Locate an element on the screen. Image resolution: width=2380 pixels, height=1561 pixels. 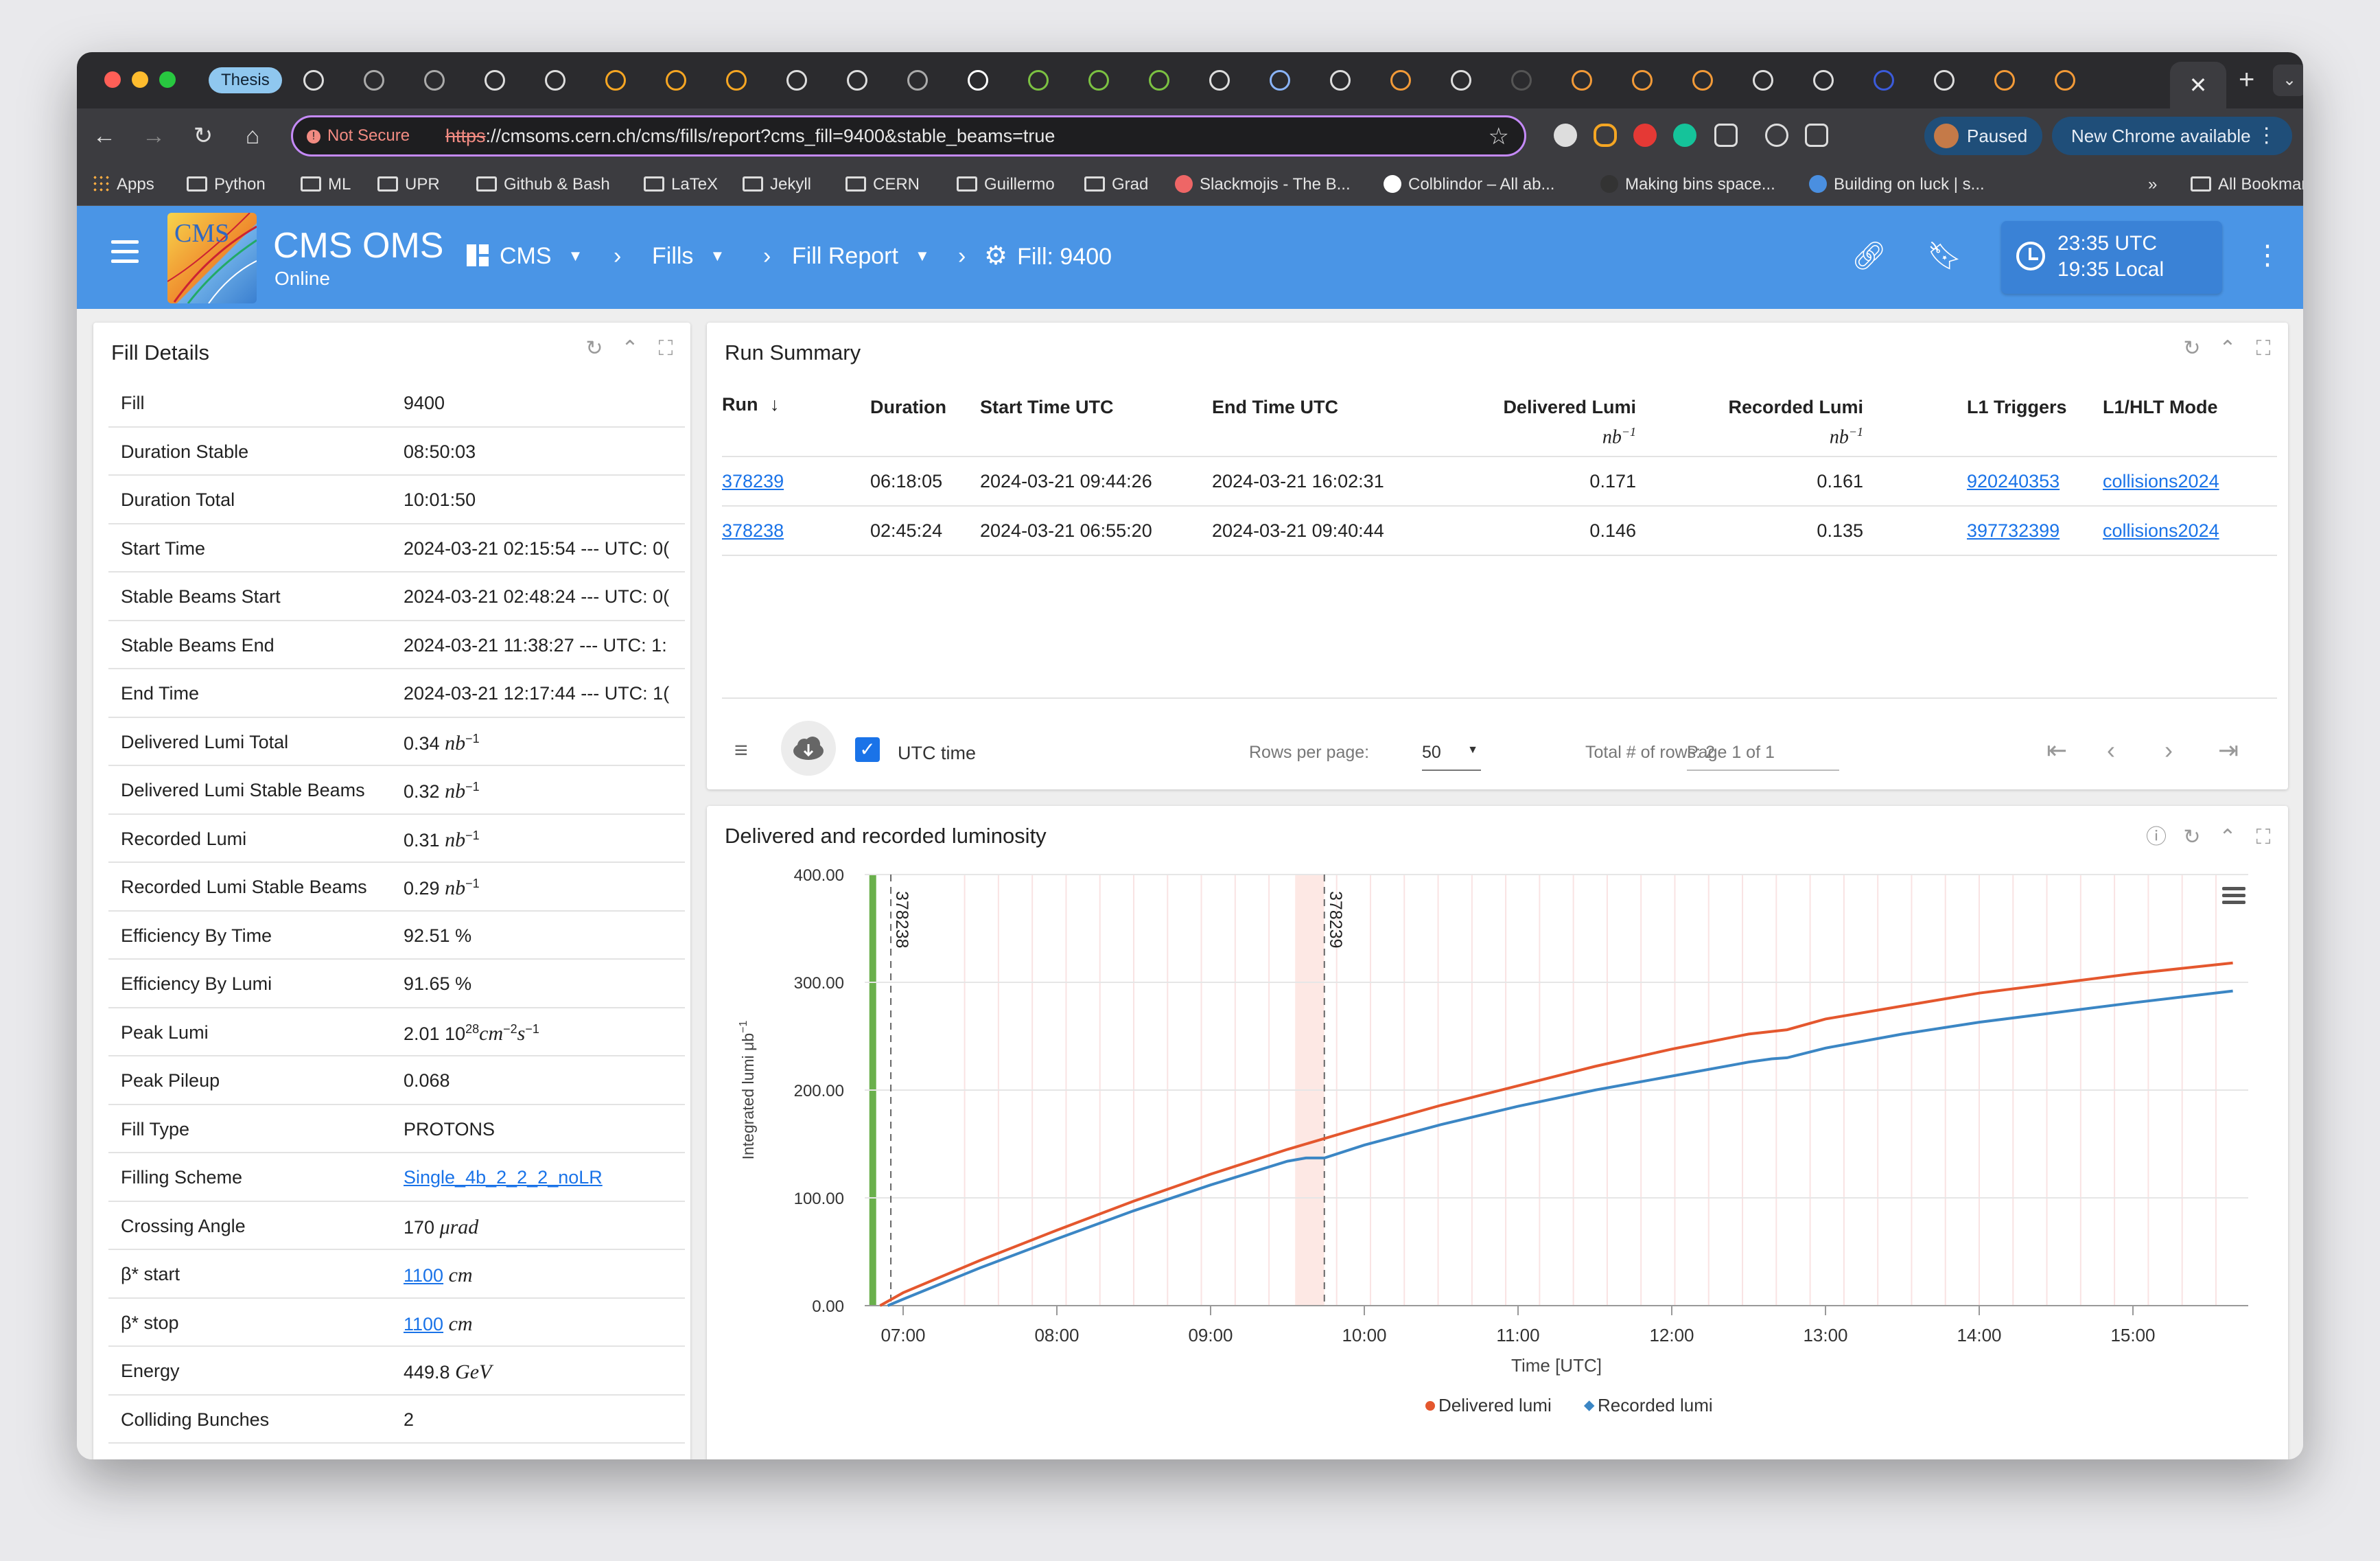
bookmark-item: UPR is located at coordinates (408, 184).